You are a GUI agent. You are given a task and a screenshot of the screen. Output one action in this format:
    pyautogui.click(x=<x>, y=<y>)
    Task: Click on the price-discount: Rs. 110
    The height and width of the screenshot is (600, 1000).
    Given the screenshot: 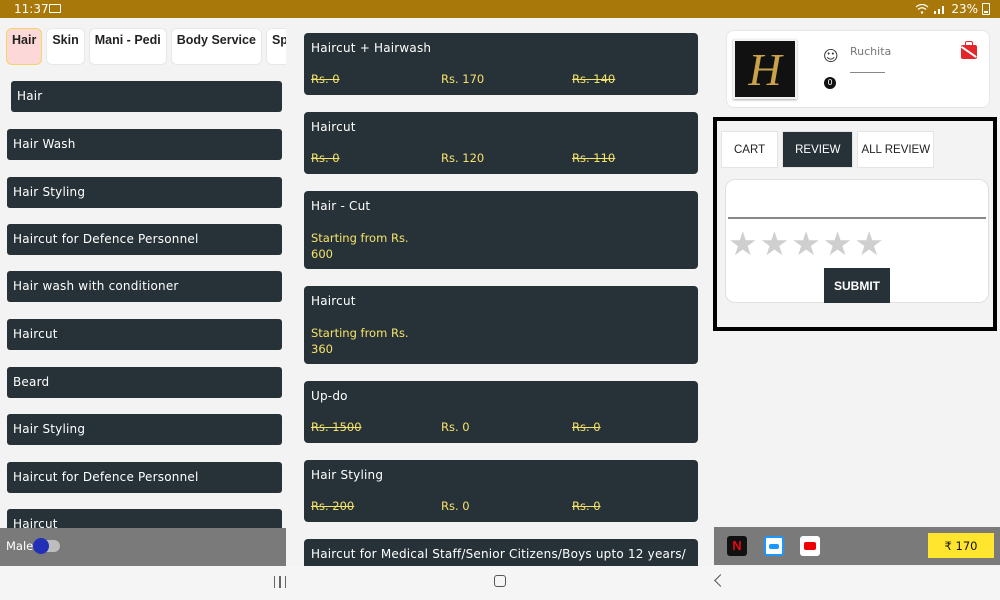 What is the action you would take?
    pyautogui.click(x=594, y=158)
    